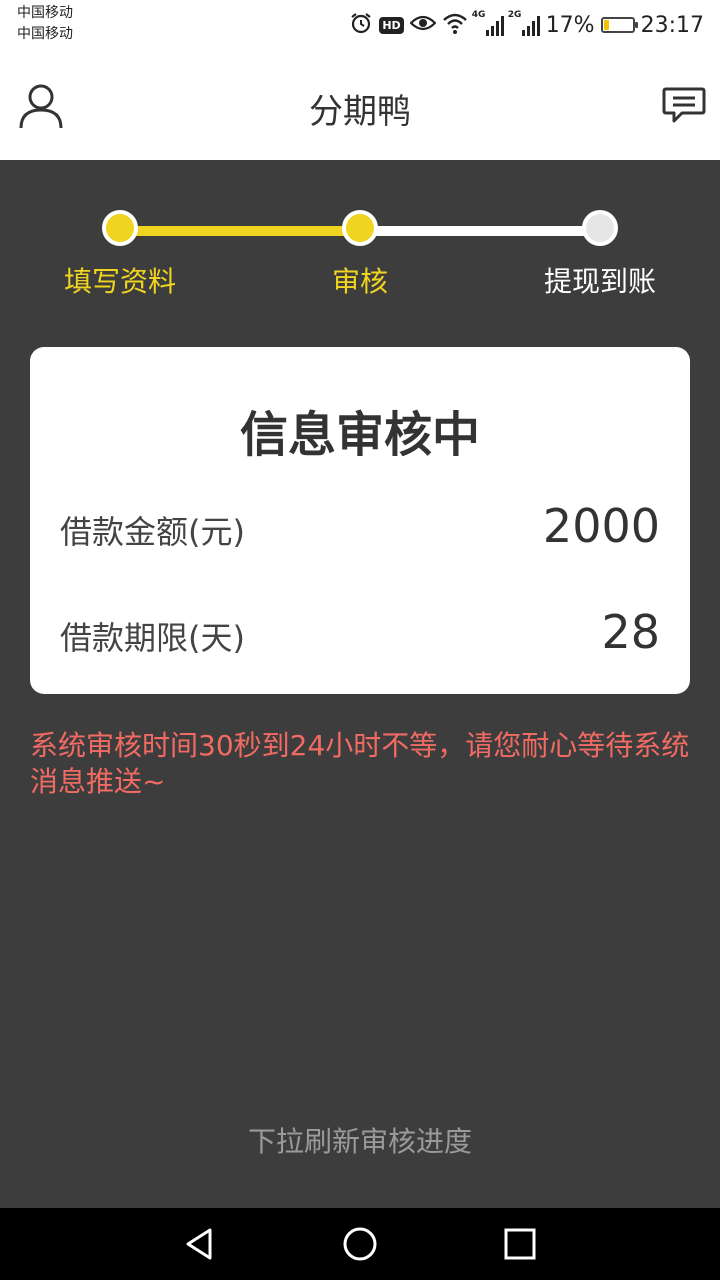 Image resolution: width=720 pixels, height=1280 pixels. What do you see at coordinates (359, 1141) in the screenshot?
I see `pull-to-refresh-hint: 下拉刷新审核进度` at bounding box center [359, 1141].